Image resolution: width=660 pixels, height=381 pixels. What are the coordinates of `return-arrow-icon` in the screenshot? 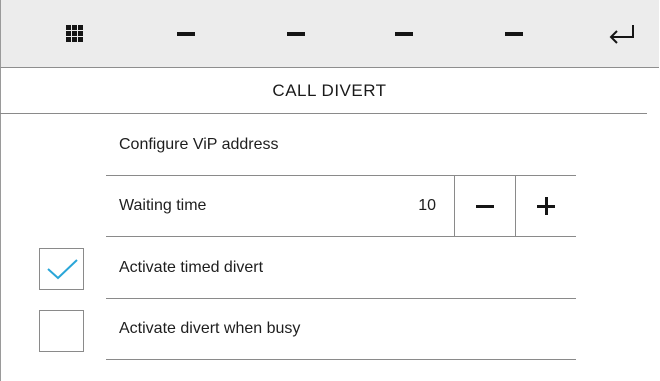 It's located at (621, 34).